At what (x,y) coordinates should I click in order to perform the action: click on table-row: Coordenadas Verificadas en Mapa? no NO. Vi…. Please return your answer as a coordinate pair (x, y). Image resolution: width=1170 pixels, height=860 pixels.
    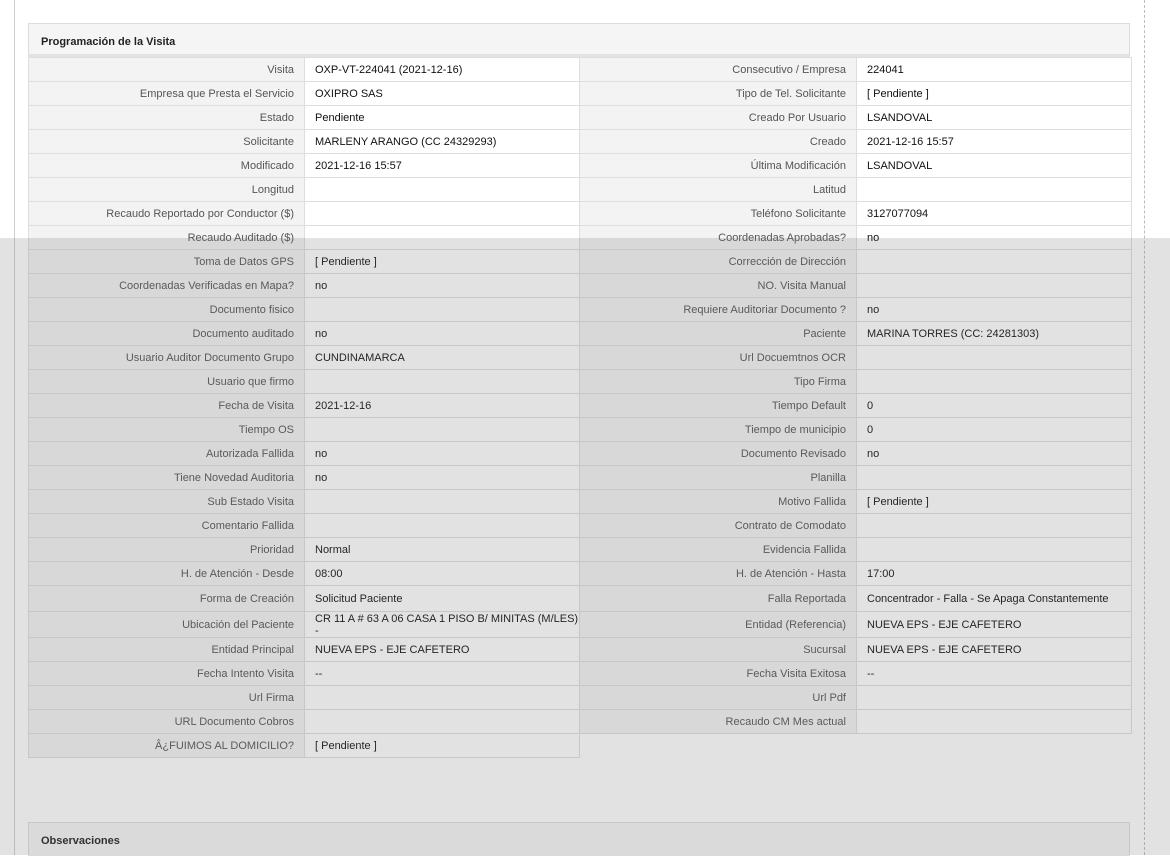
    Looking at the image, I should click on (580, 285).